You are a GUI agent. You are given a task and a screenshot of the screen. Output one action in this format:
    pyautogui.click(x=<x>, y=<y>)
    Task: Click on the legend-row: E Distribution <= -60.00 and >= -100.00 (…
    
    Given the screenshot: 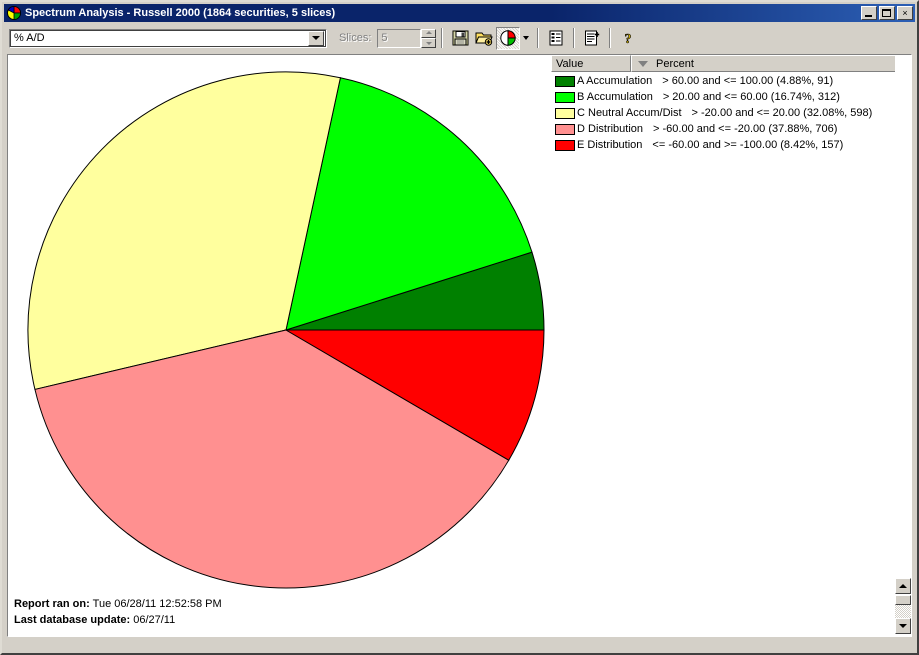 What is the action you would take?
    pyautogui.click(x=731, y=145)
    